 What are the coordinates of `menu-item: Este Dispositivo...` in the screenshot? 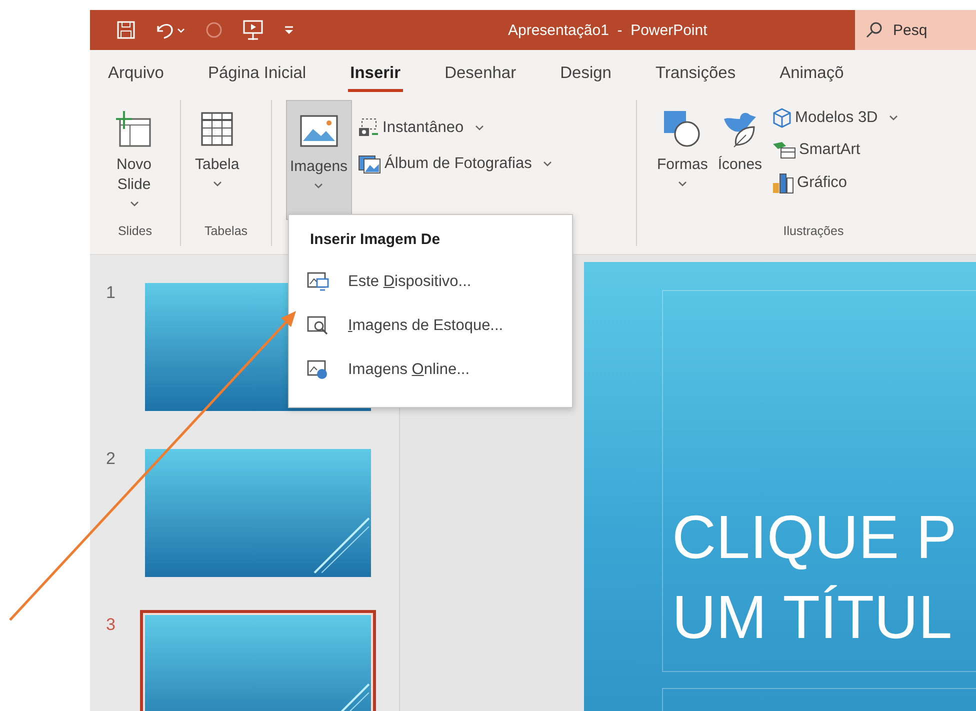 It's located at (430, 282).